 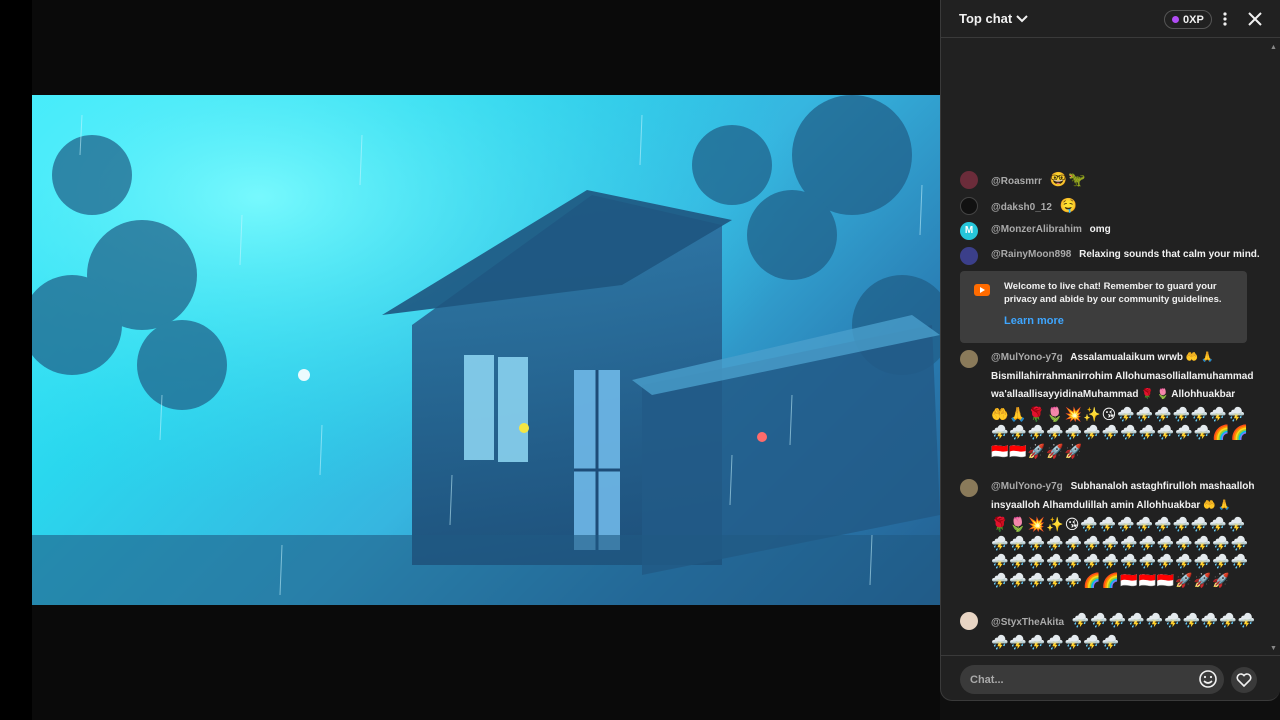 I want to click on message-text: 🤓🦖, so click(x=1068, y=179).